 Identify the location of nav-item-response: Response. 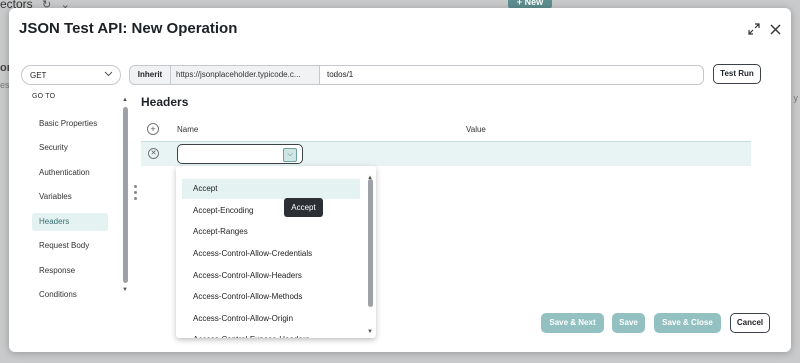
(70, 271).